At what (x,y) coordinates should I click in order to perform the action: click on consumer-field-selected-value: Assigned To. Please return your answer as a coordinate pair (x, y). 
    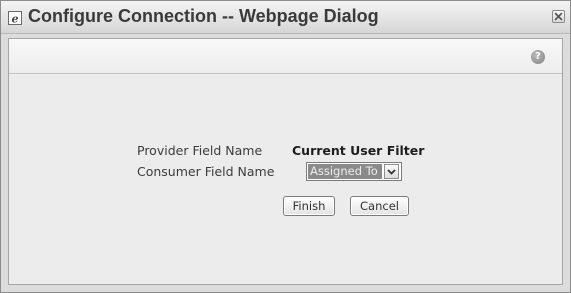
    Looking at the image, I should click on (345, 171).